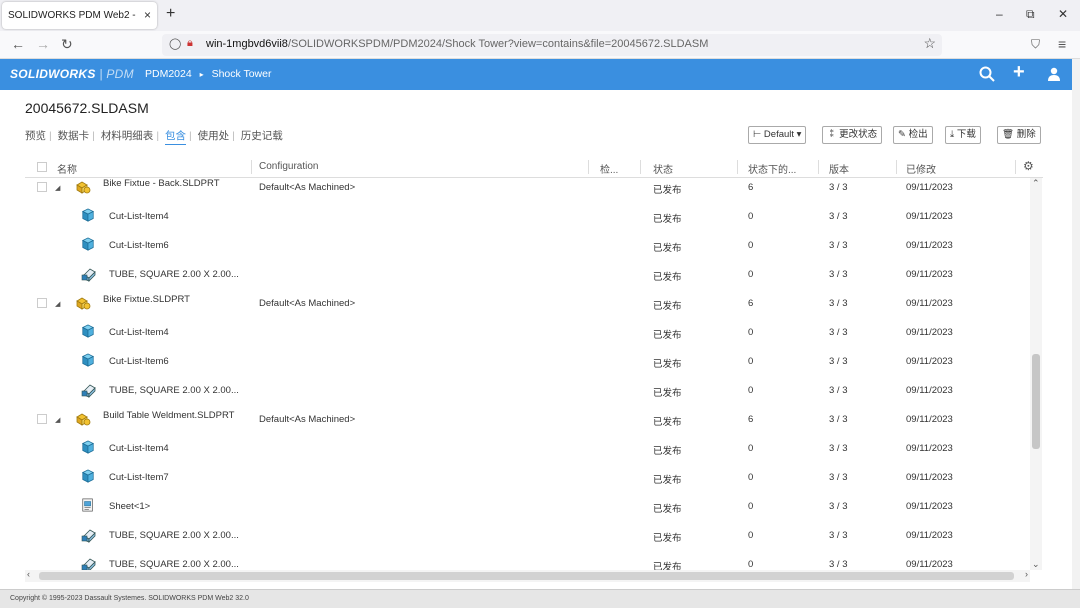 The width and height of the screenshot is (1080, 608). I want to click on col-modified: 已修改, so click(921, 168).